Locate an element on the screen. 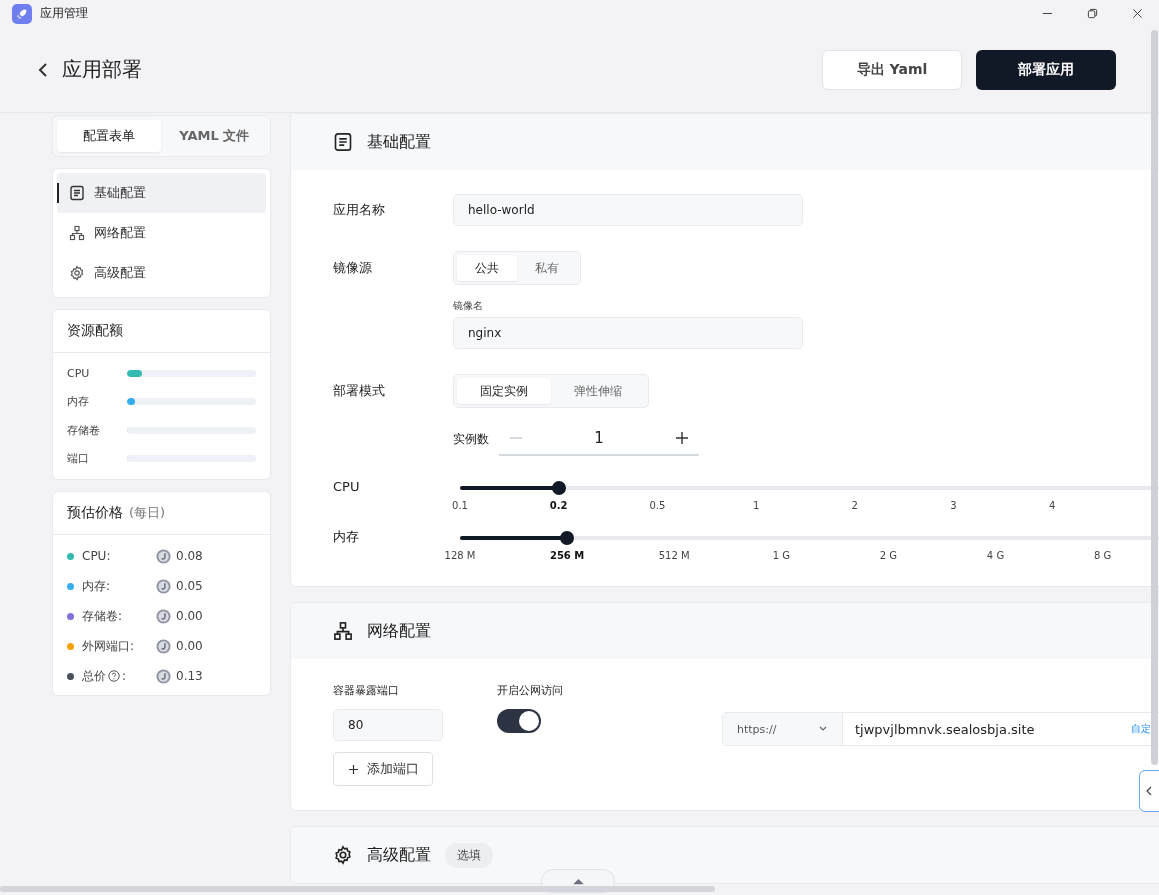 The width and height of the screenshot is (1159, 895). chevron-down-icon is located at coordinates (823, 729).